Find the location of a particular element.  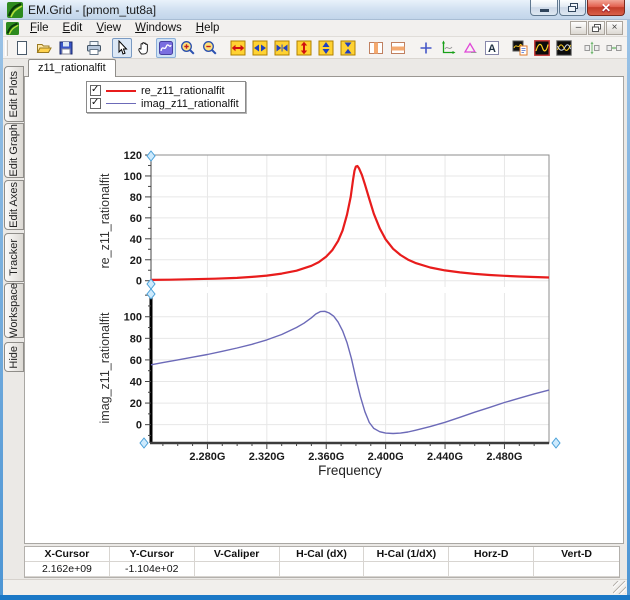

svg-text: A is located at coordinates (492, 49).